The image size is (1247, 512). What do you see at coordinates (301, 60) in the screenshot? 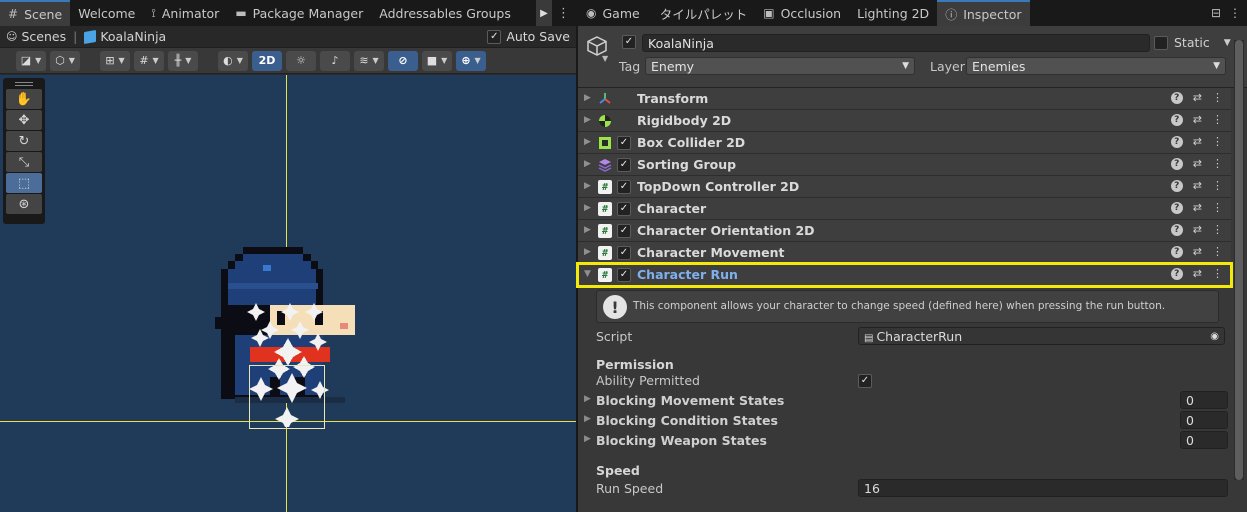
I see `lighting-toggle: ☼` at bounding box center [301, 60].